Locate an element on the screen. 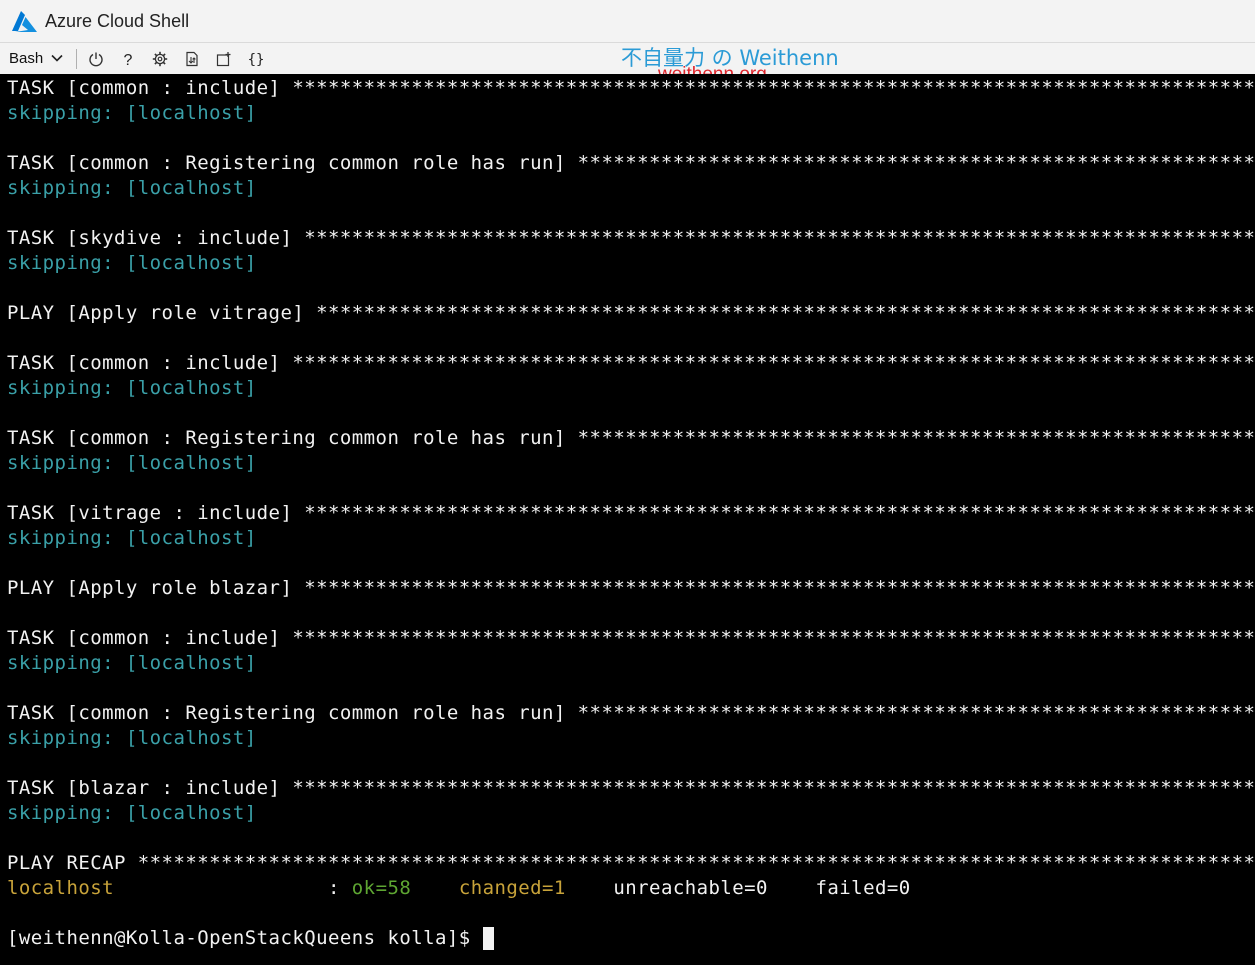 The width and height of the screenshot is (1255, 965). recap-host: localhost is located at coordinates (61, 888).